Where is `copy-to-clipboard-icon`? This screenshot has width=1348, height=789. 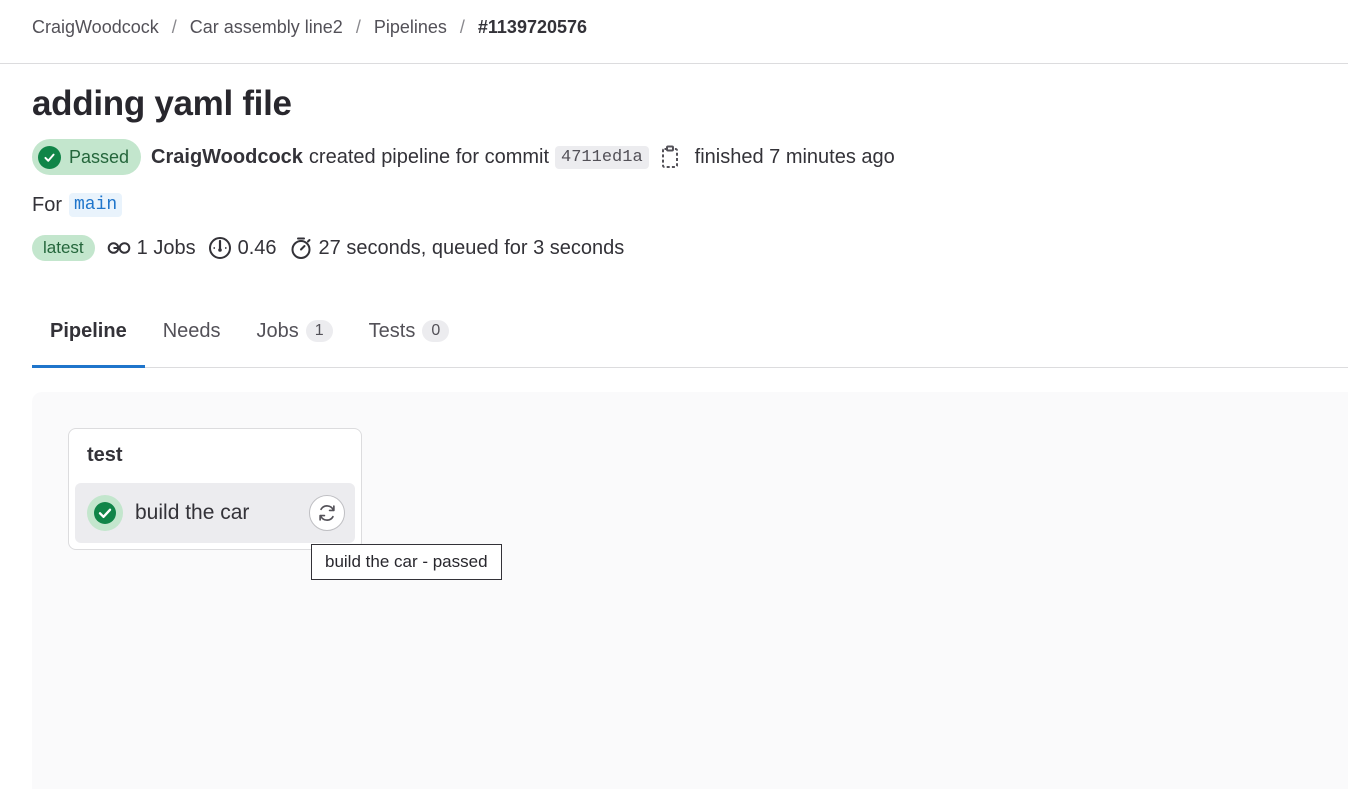
copy-to-clipboard-icon is located at coordinates (671, 157).